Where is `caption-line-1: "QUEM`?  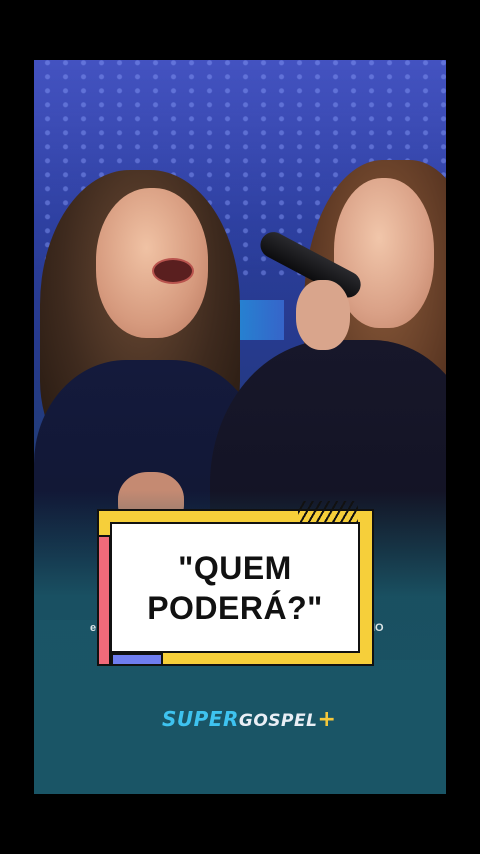
caption-line-1: "QUEM is located at coordinates (235, 567).